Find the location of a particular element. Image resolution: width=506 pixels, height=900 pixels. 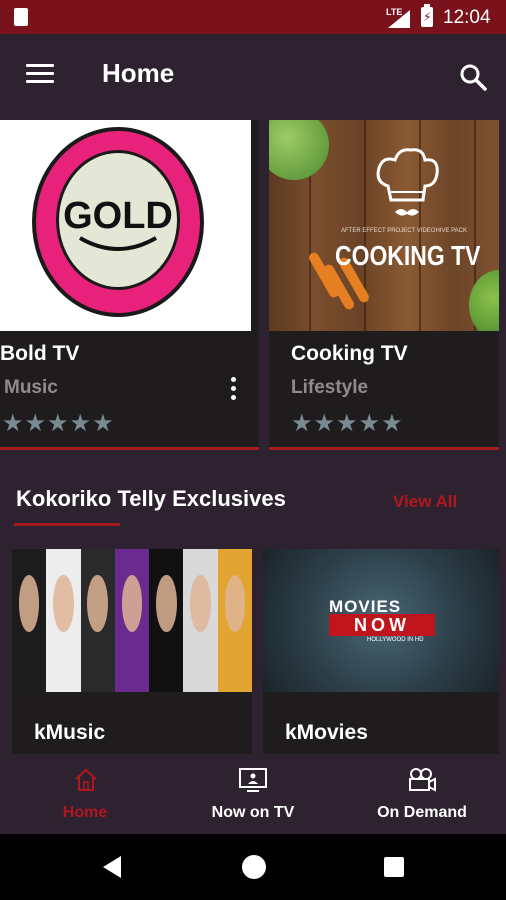

channel-name: Cooking TV is located at coordinates (349, 353).